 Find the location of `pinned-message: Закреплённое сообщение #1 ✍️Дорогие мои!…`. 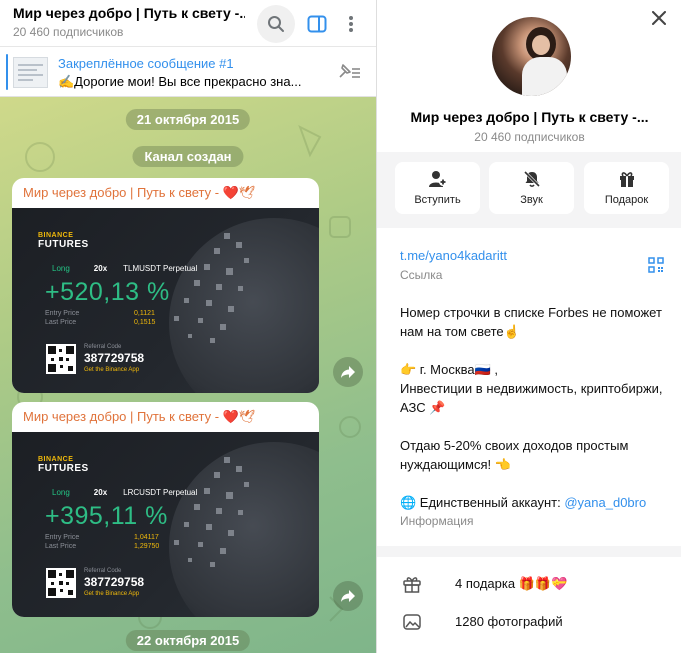

pinned-message: Закреплённое сообщение #1 ✍️Дорогие мои!… is located at coordinates (188, 72).